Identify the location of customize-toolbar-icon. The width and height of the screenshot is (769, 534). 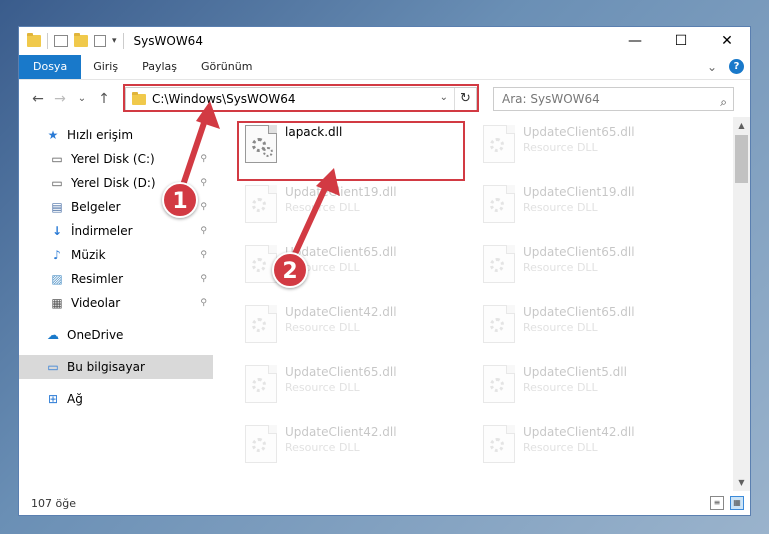
(100, 41).